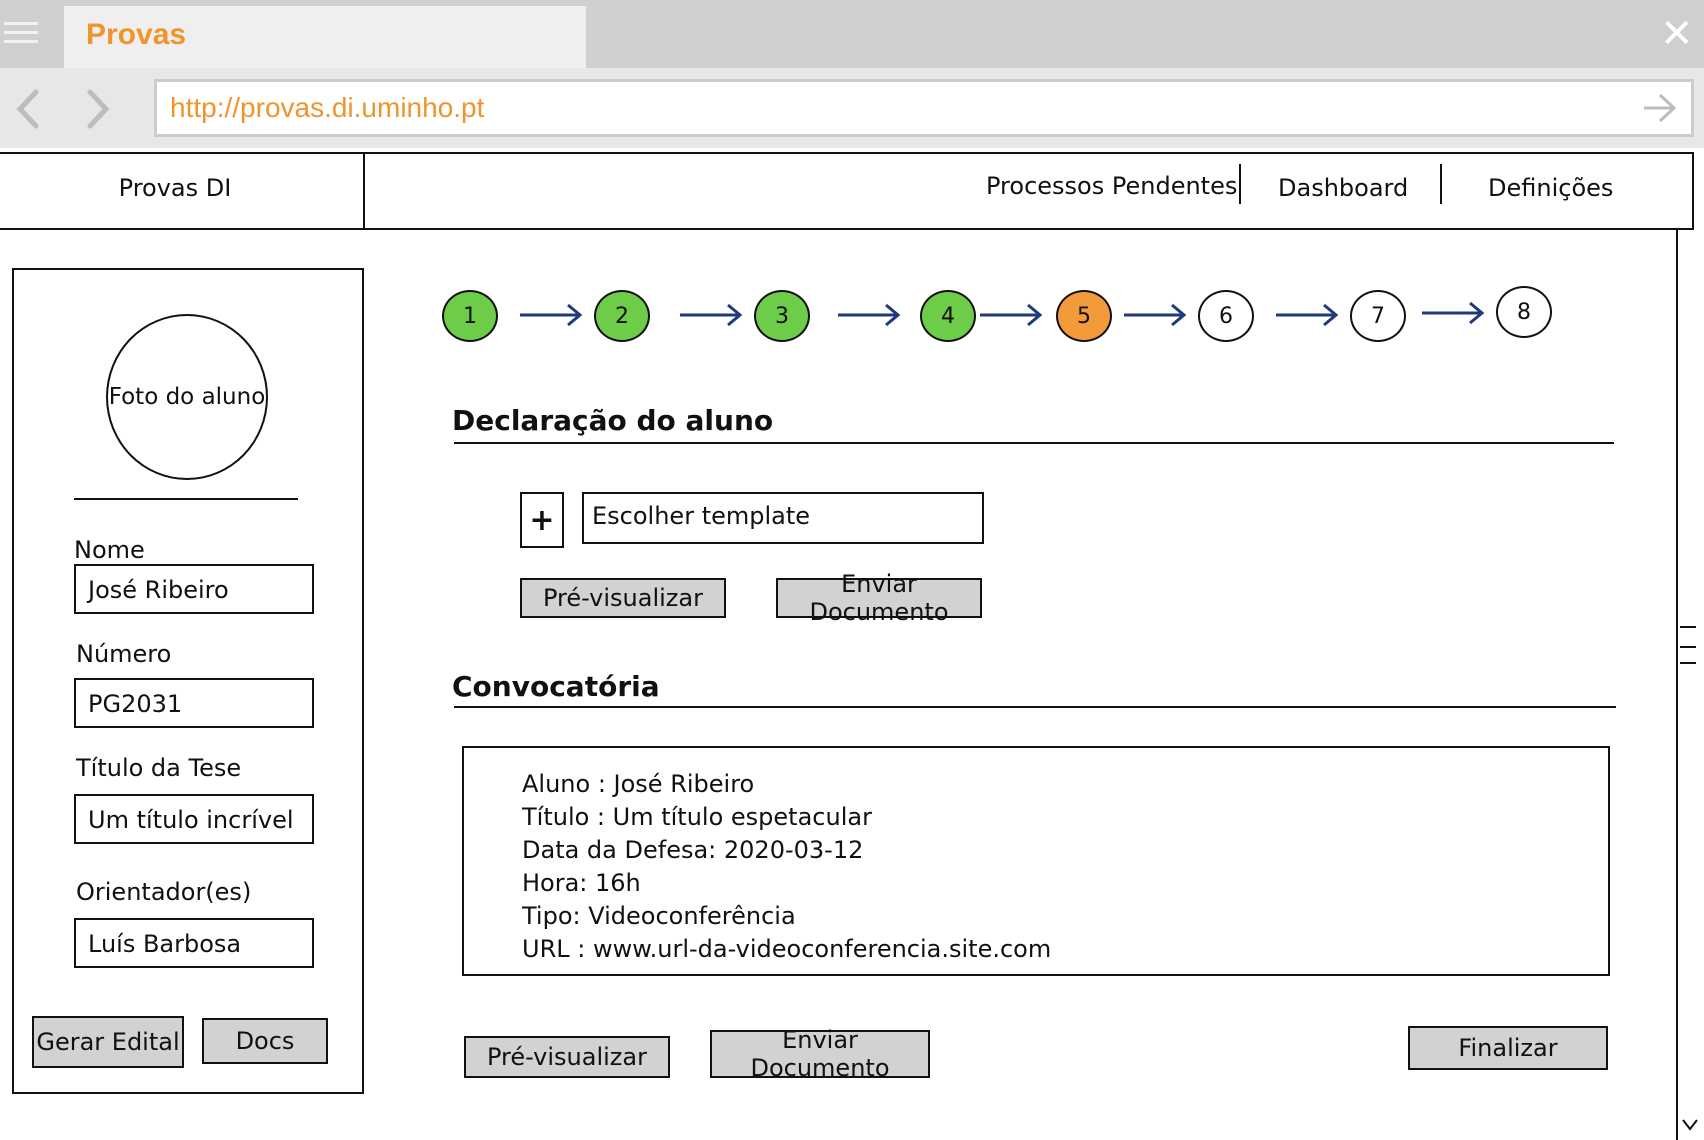  Describe the element at coordinates (364, 191) in the screenshot. I see `header-divider` at that location.